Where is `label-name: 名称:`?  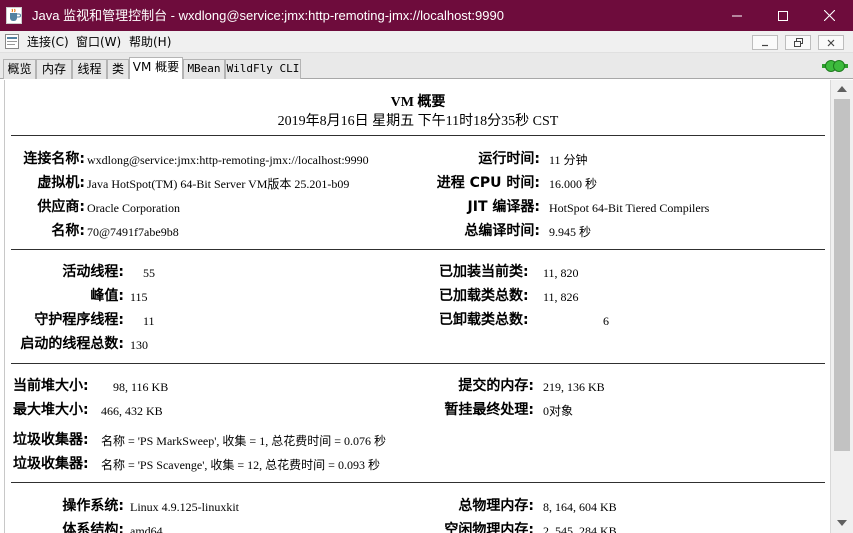
label-name: 名称: is located at coordinates (68, 231).